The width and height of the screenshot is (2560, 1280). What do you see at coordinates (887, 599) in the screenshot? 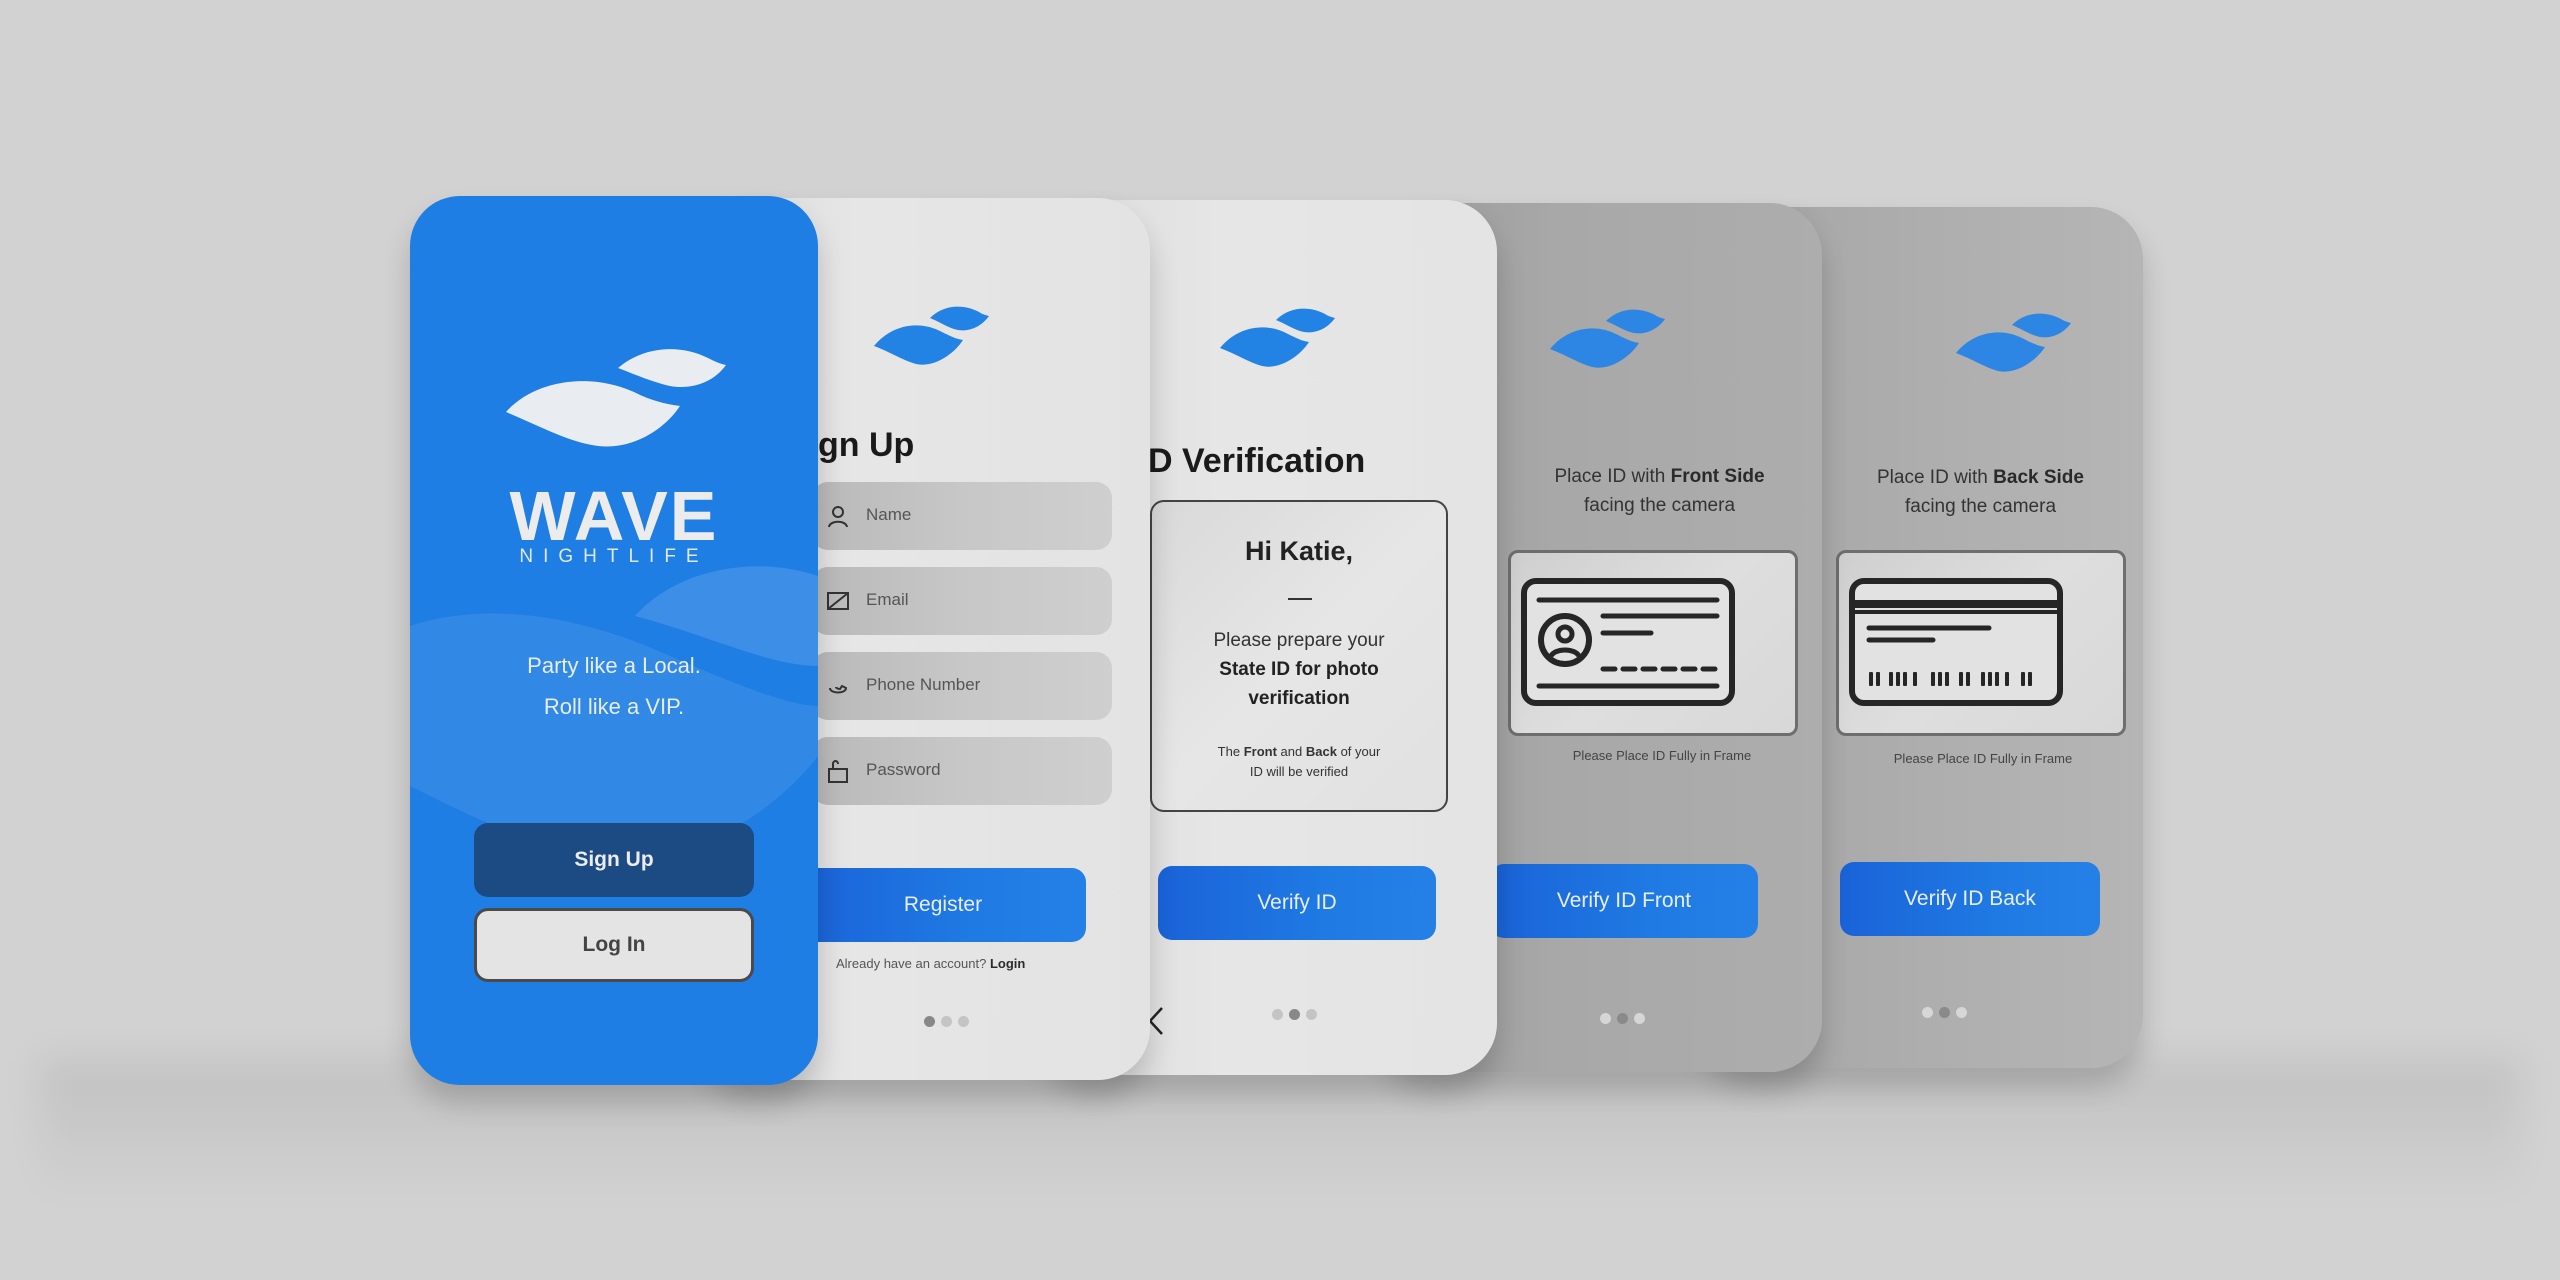
I see `email-placeholder: Email` at bounding box center [887, 599].